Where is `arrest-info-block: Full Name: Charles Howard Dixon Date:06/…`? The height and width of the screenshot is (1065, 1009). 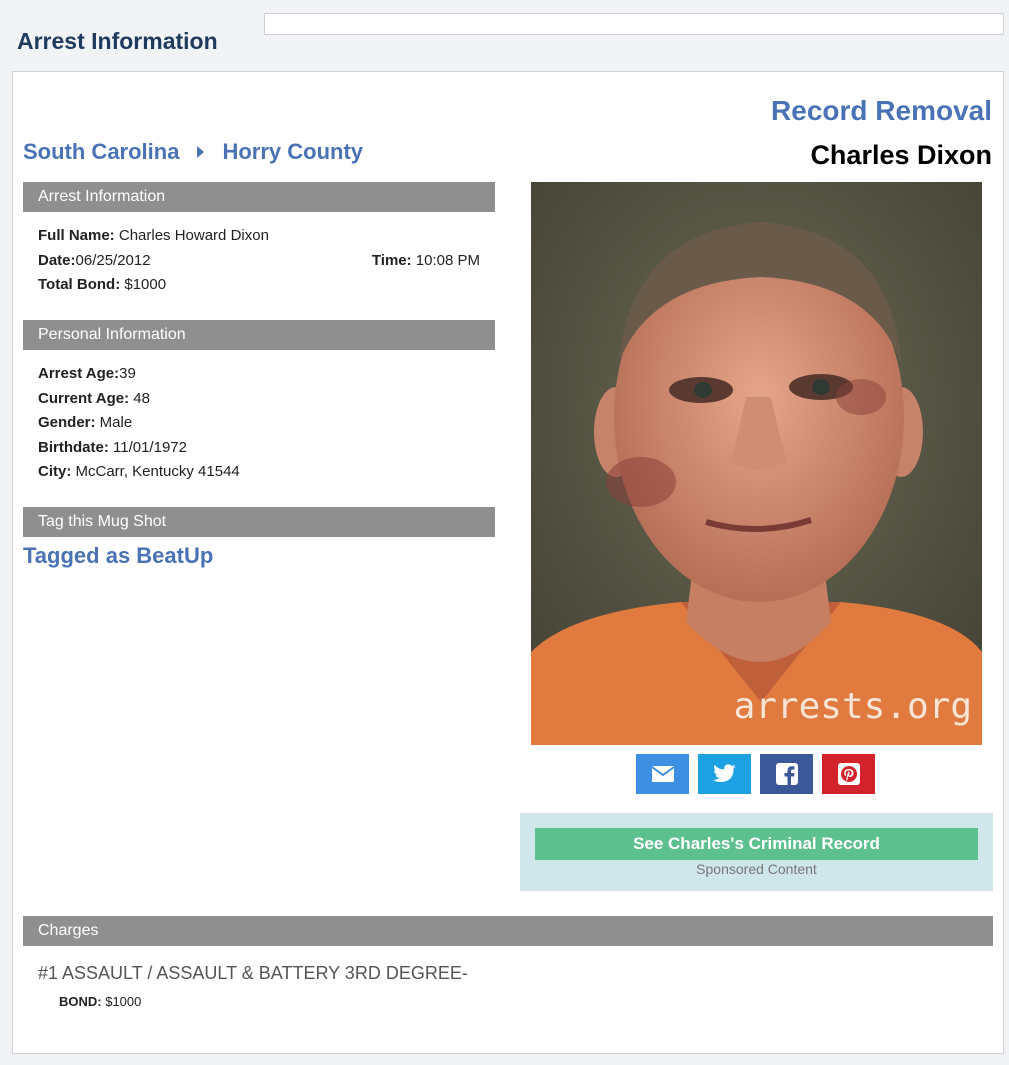 arrest-info-block: Full Name: Charles Howard Dixon Date:06/… is located at coordinates (260, 261).